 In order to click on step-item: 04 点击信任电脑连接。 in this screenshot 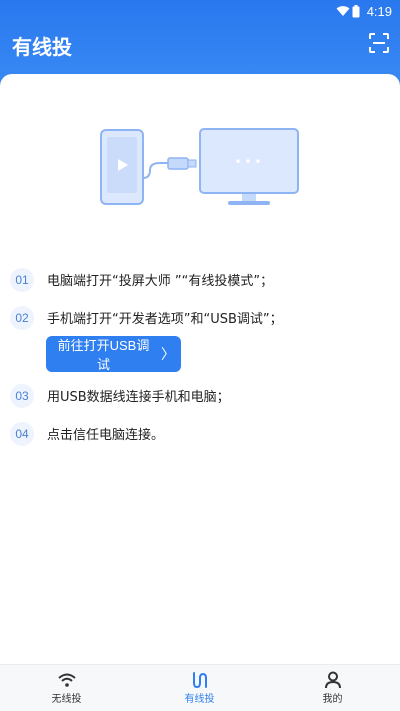, I will do `click(200, 441)`.